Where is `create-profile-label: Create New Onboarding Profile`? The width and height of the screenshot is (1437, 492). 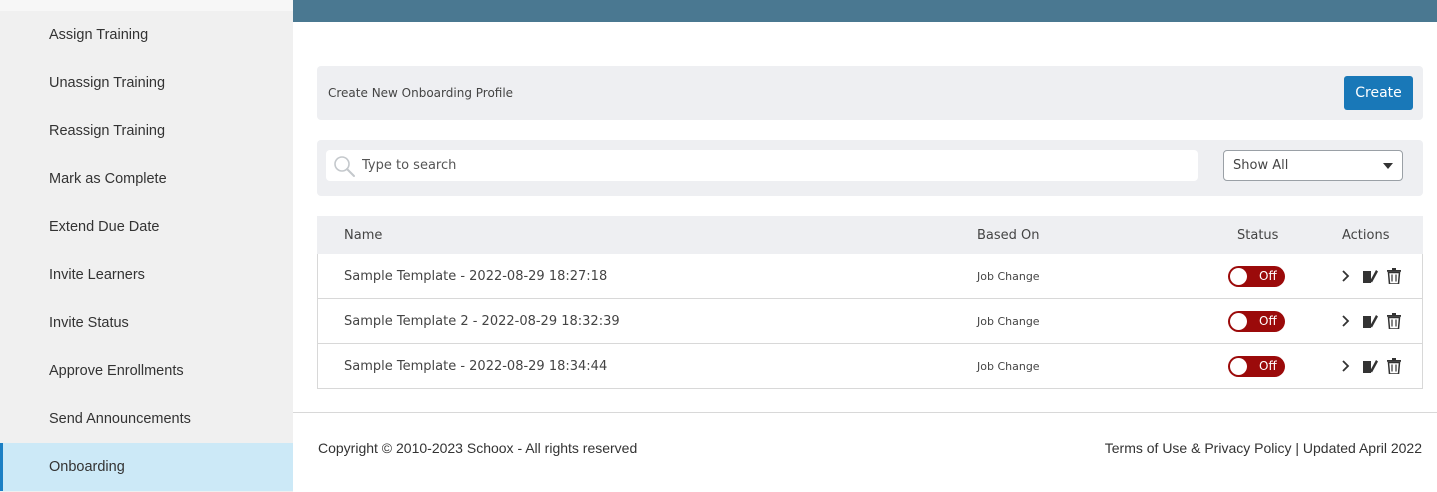
create-profile-label: Create New Onboarding Profile is located at coordinates (421, 93).